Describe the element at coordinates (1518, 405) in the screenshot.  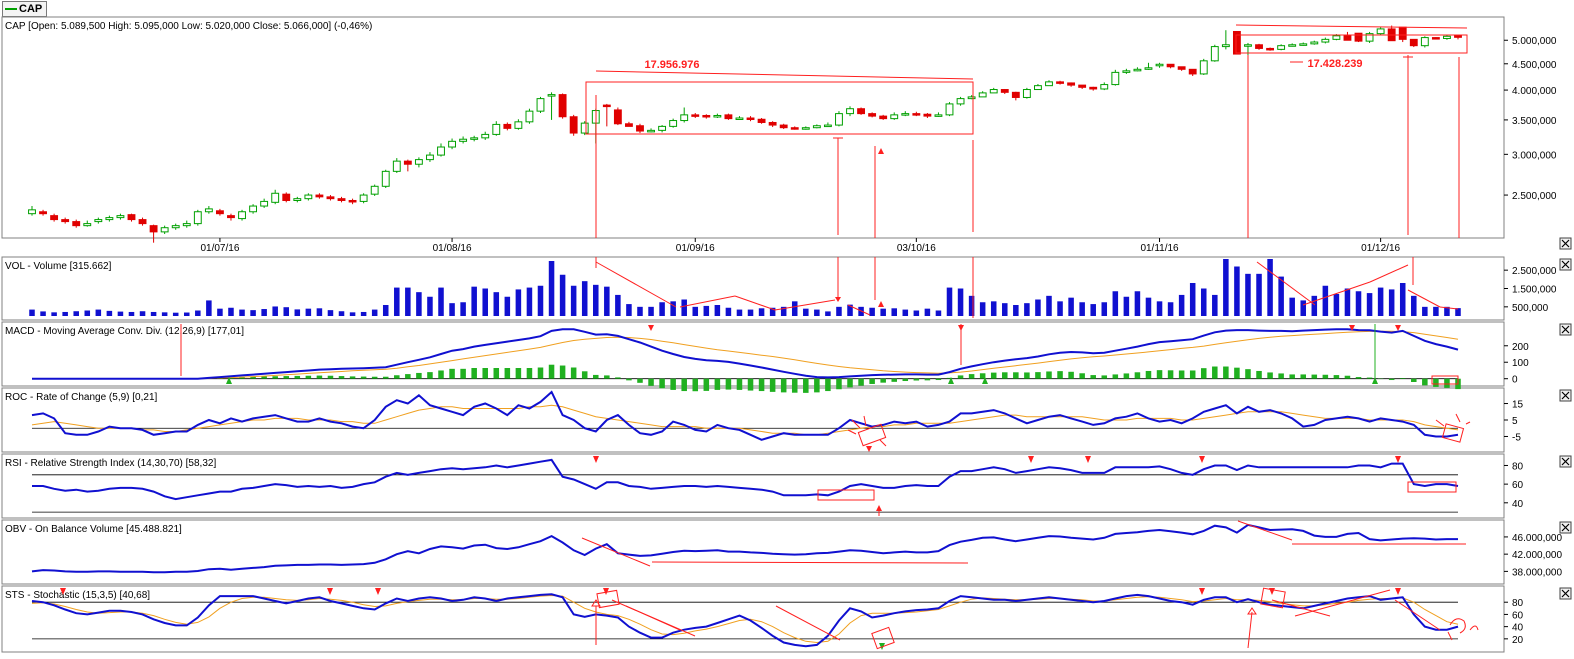
I see `y-tick-label: 15` at that location.